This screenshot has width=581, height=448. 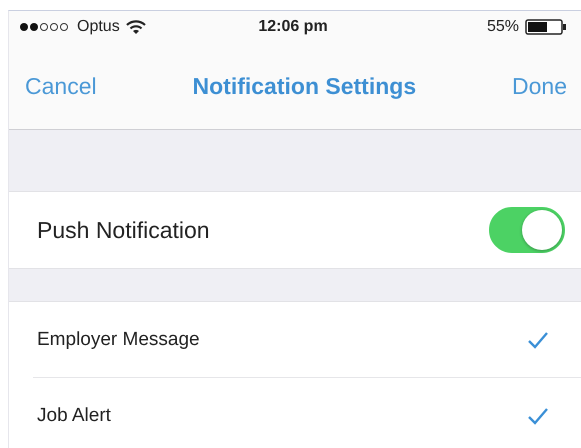 I want to click on battery-icon, so click(x=546, y=27).